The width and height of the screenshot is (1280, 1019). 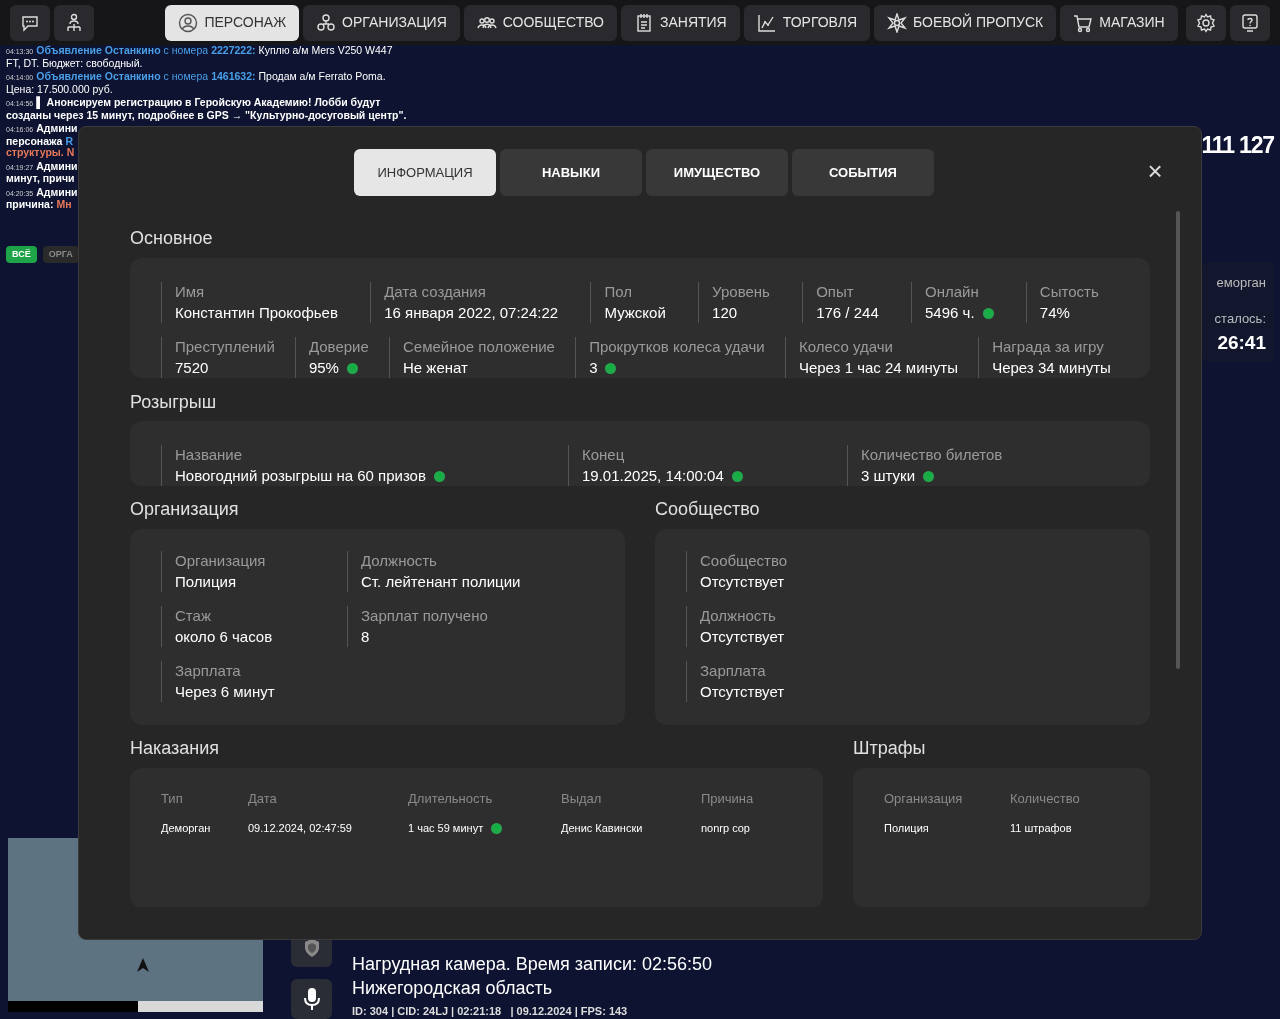 What do you see at coordinates (847, 313) in the screenshot?
I see `field-value: 176 / 244` at bounding box center [847, 313].